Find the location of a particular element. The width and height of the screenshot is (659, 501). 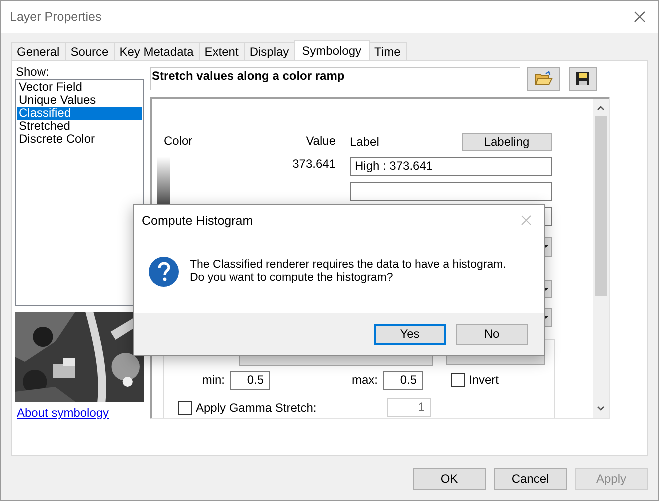

max-label: max: is located at coordinates (364, 380).